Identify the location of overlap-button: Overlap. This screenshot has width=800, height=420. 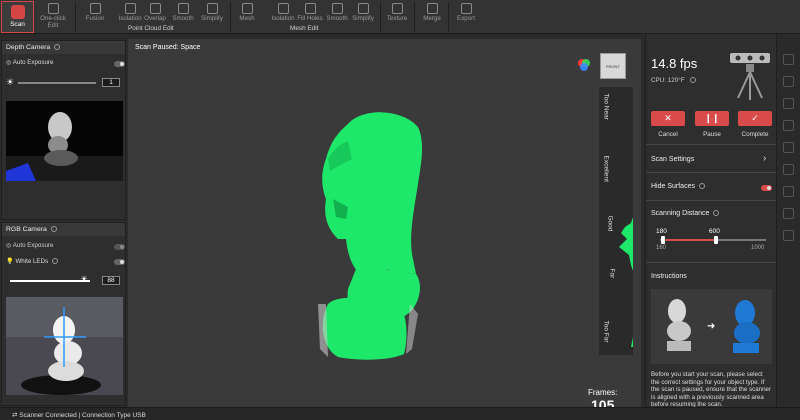
(155, 13).